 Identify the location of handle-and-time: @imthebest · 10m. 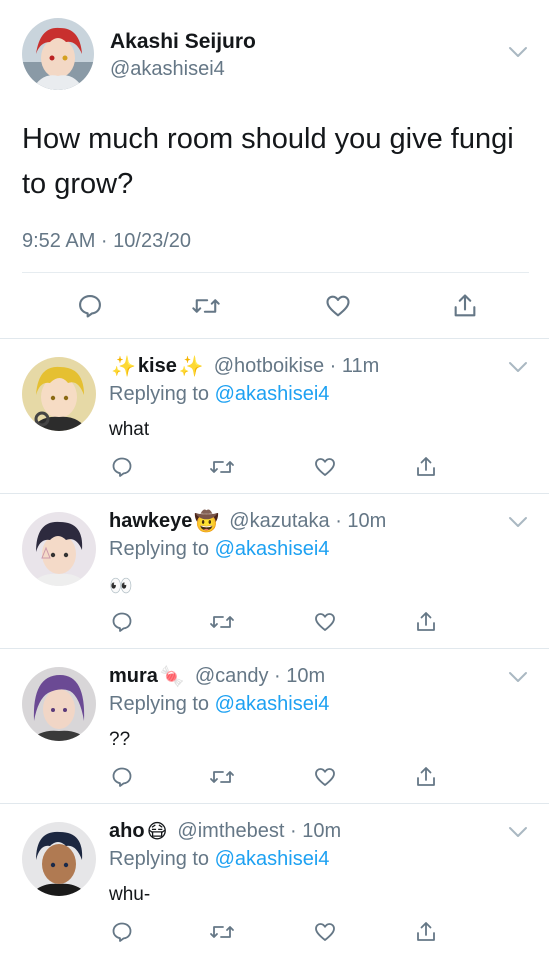
(259, 831).